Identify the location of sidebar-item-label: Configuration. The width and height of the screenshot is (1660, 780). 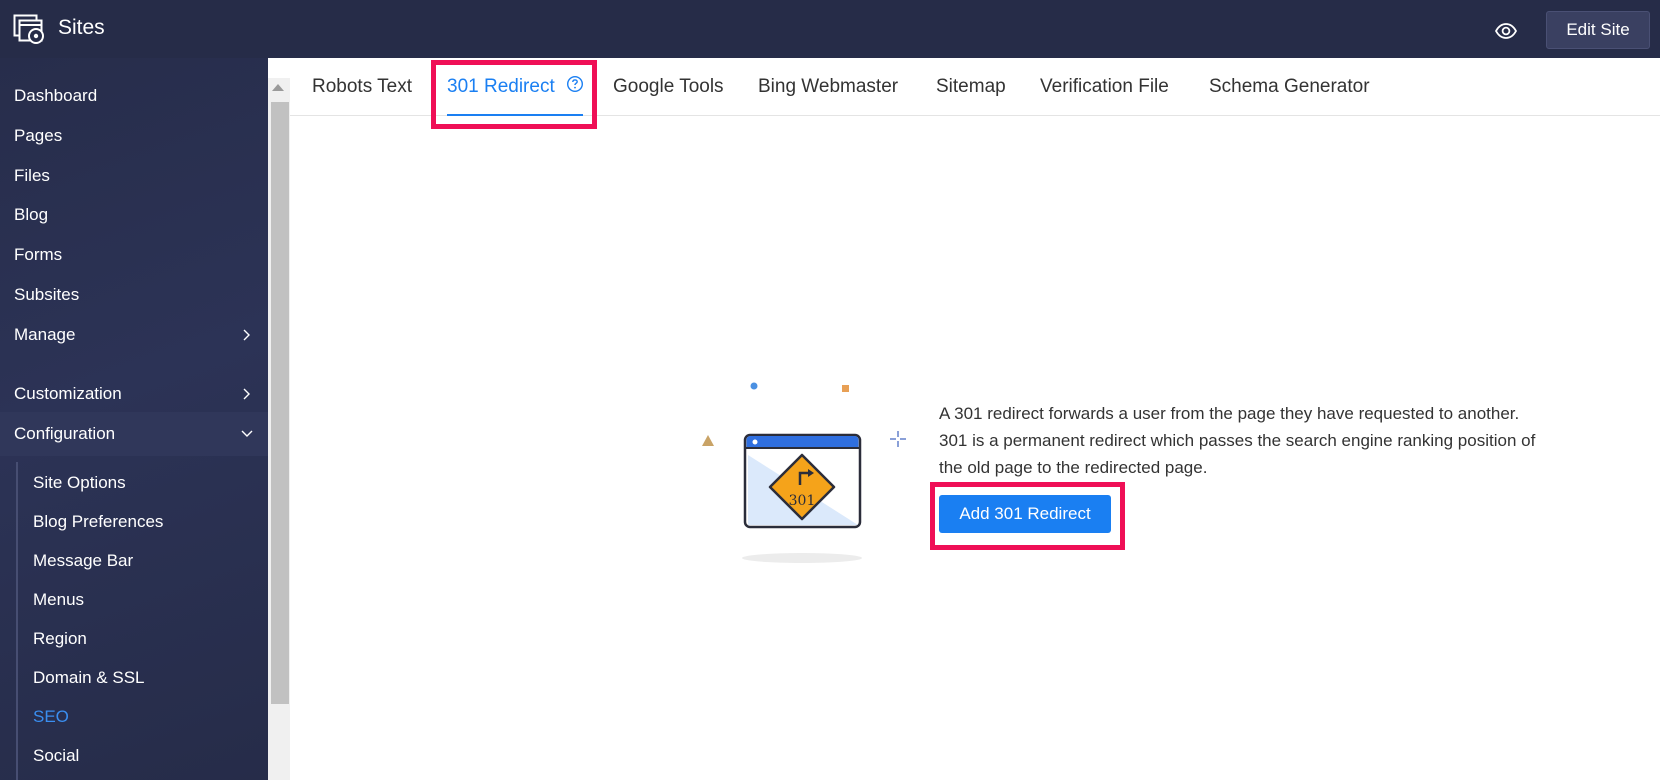
(65, 433).